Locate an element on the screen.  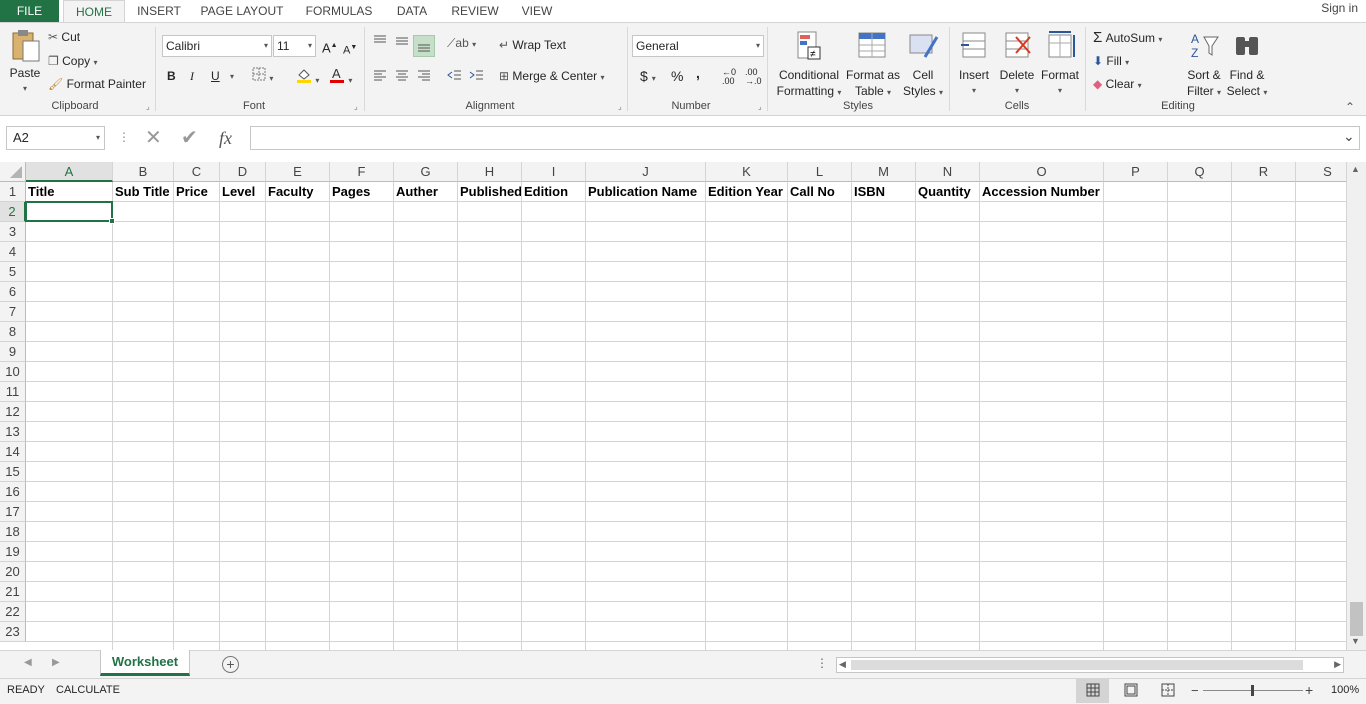
row-header-18: 18 is located at coordinates (13, 532).